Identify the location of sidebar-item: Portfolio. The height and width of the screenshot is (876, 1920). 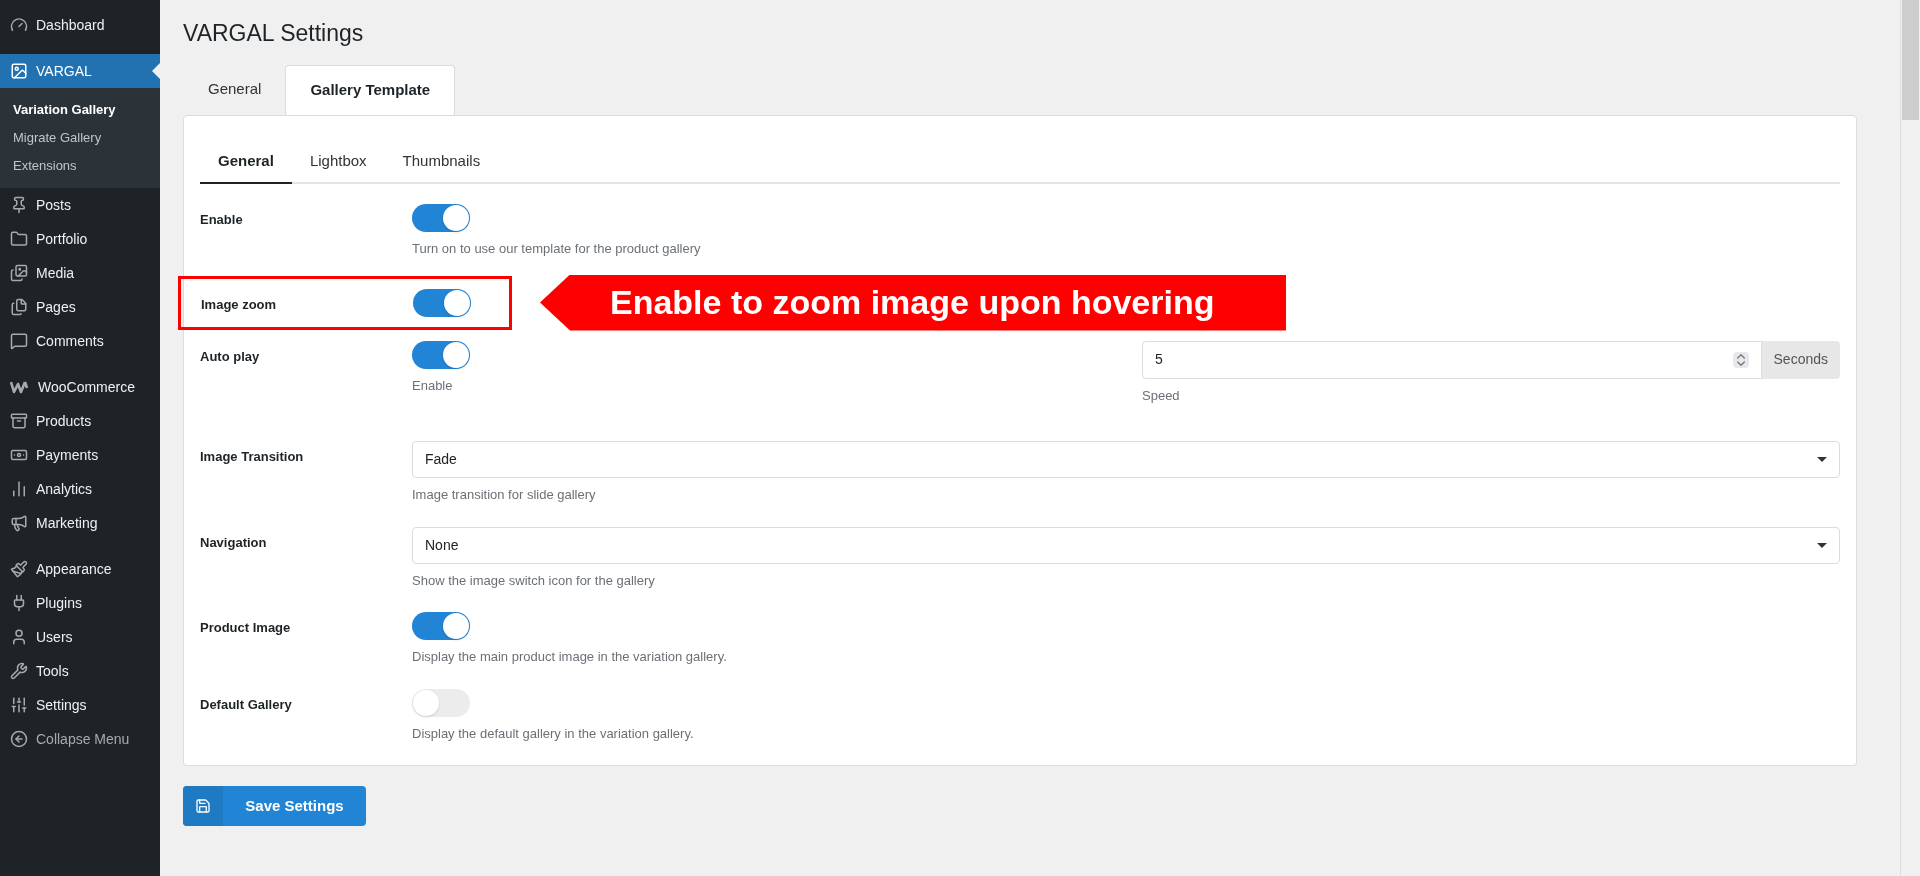
(80, 239).